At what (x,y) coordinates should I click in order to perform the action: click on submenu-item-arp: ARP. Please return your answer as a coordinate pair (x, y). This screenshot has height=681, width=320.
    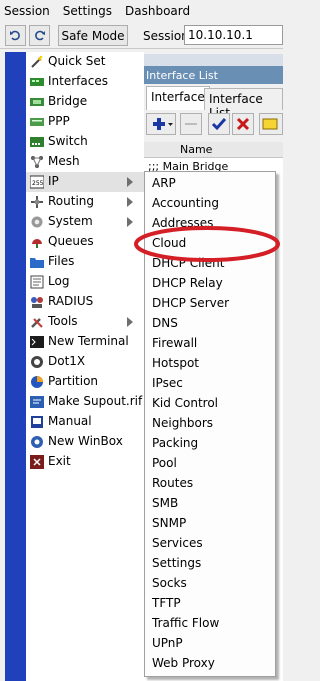
    Looking at the image, I should click on (210, 184).